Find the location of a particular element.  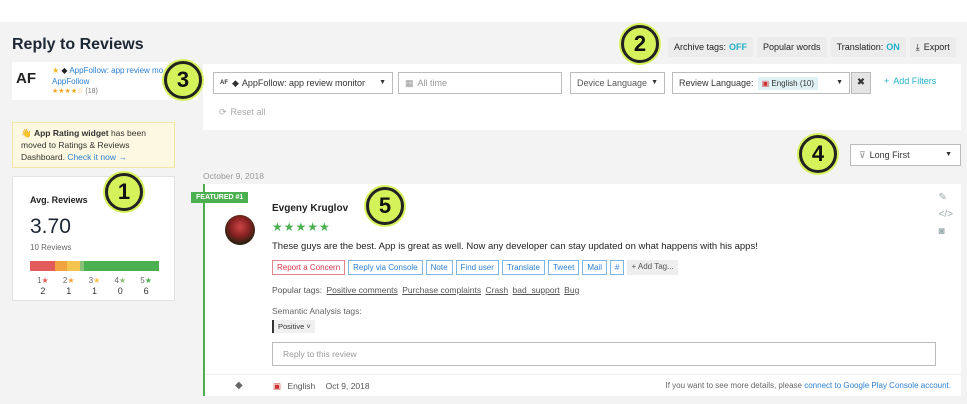

rating-distribution-bar is located at coordinates (94, 266).